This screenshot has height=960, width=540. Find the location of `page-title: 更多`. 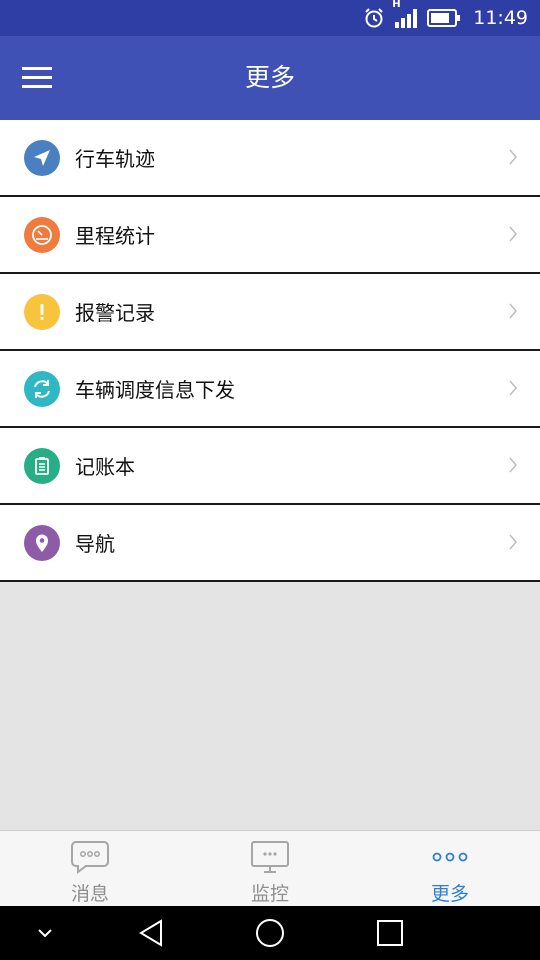

page-title: 更多 is located at coordinates (269, 77).